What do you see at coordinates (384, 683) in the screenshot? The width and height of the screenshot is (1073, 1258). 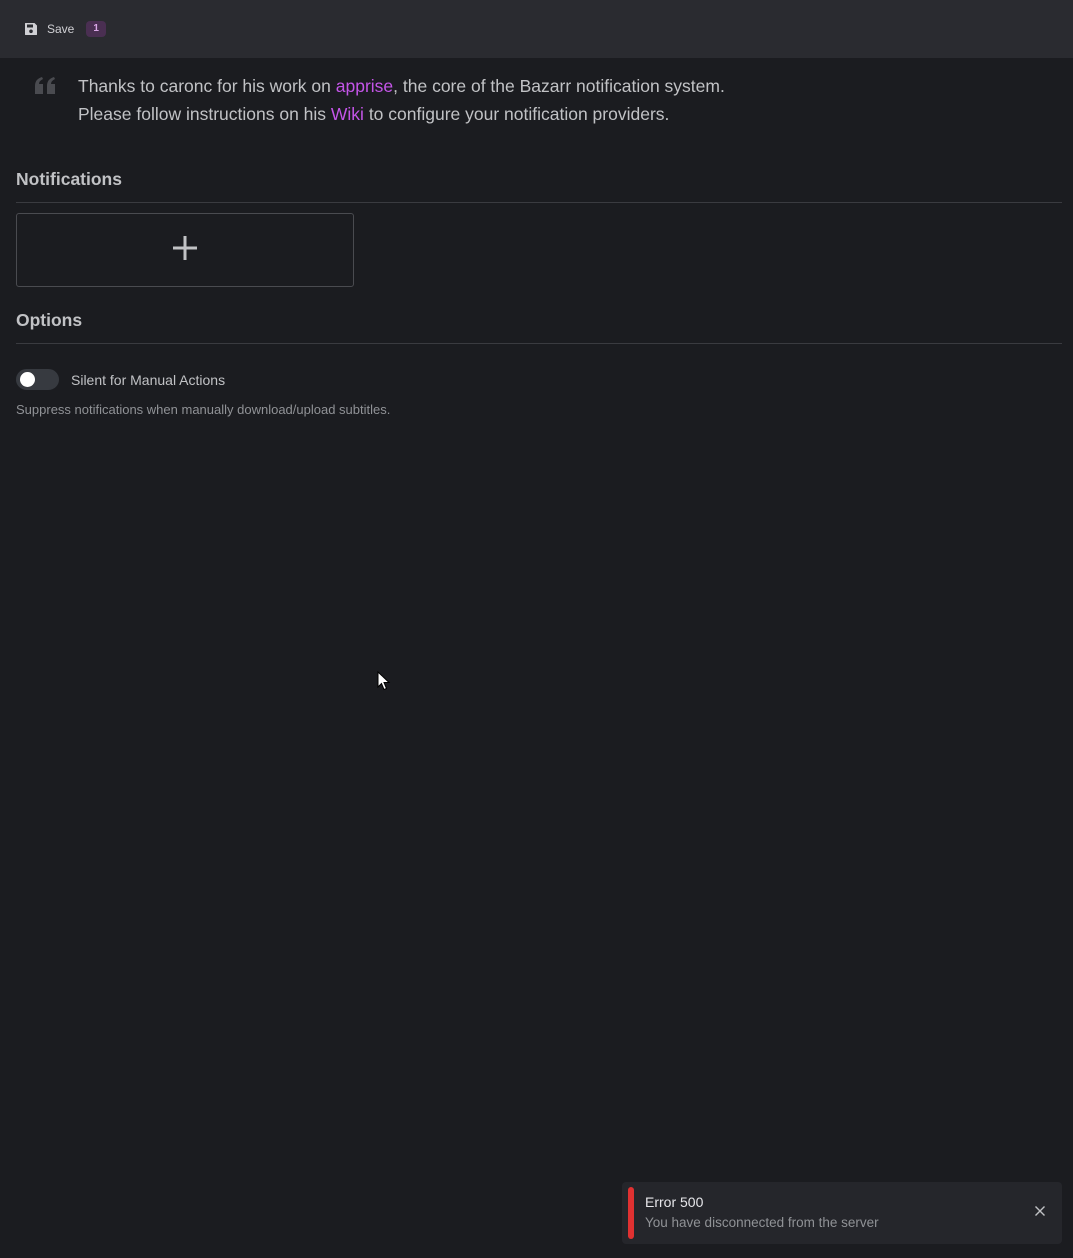 I see `mouse-cursor-icon` at bounding box center [384, 683].